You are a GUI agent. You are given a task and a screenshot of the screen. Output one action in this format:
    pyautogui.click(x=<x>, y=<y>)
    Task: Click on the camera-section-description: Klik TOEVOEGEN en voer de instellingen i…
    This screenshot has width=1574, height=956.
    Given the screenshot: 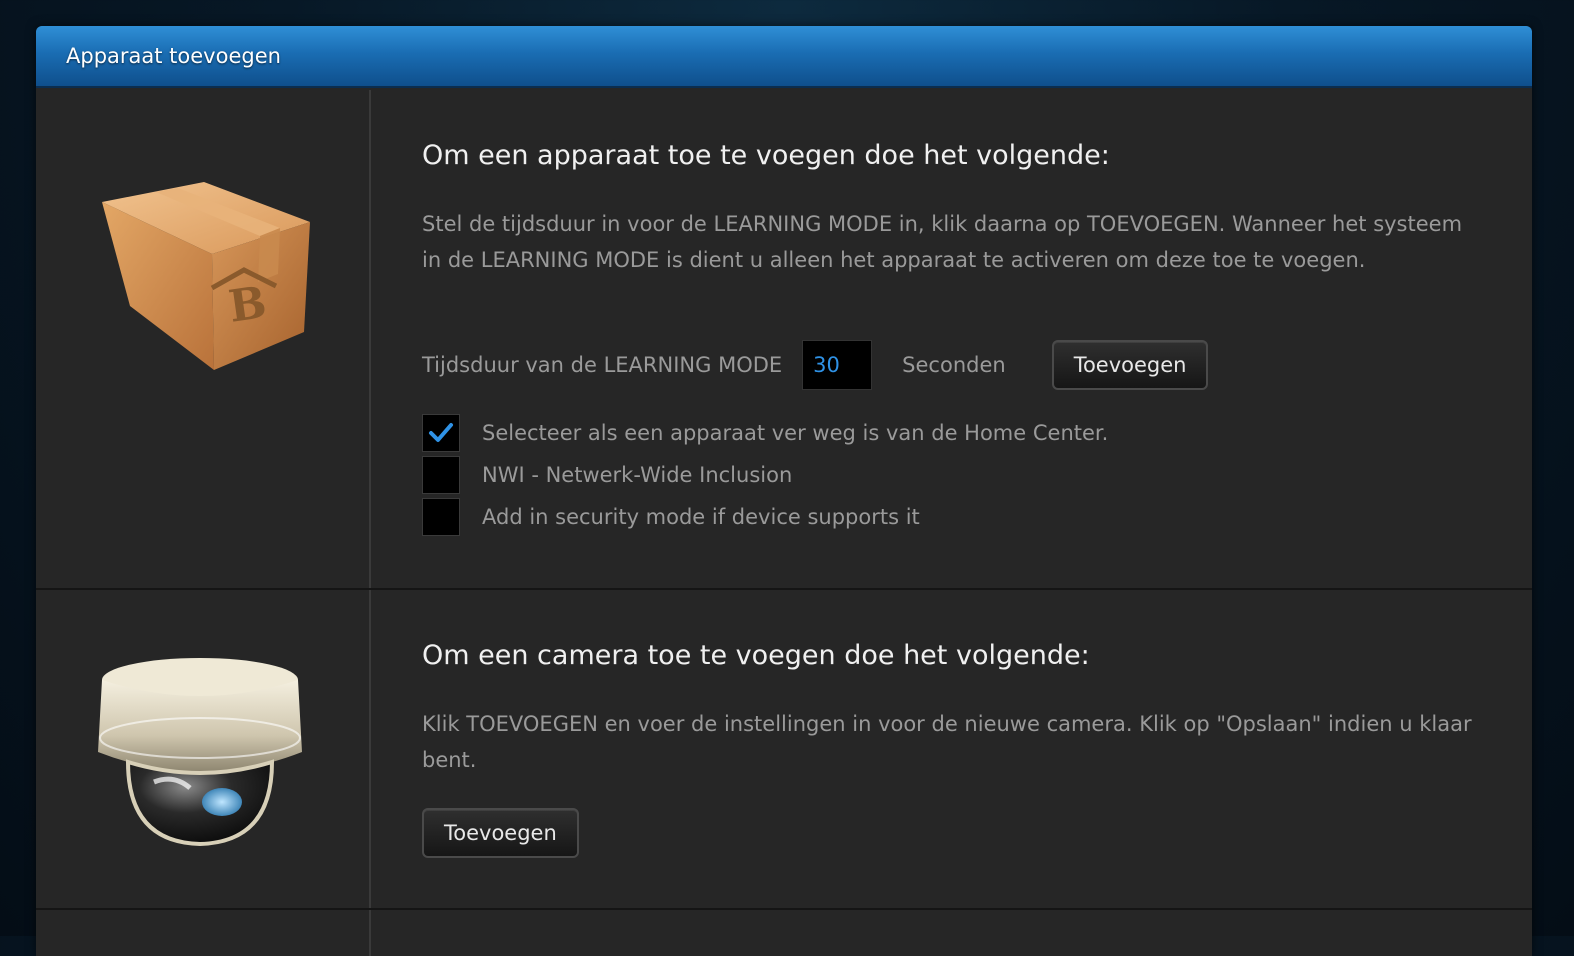 What is the action you would take?
    pyautogui.click(x=947, y=742)
    